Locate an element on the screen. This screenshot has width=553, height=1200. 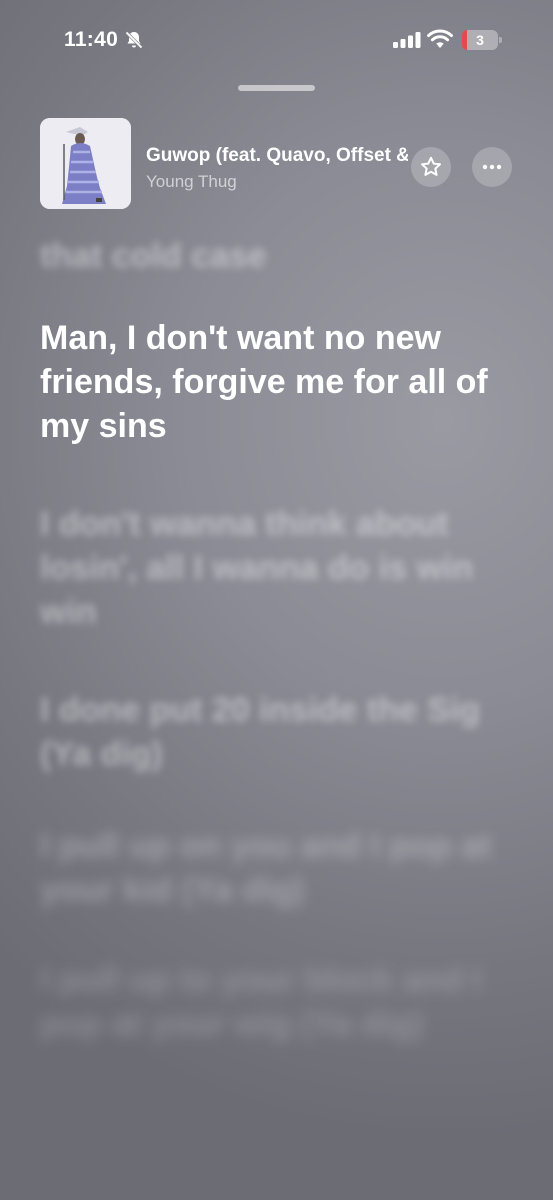
status-time: 11:40 is located at coordinates (91, 39).